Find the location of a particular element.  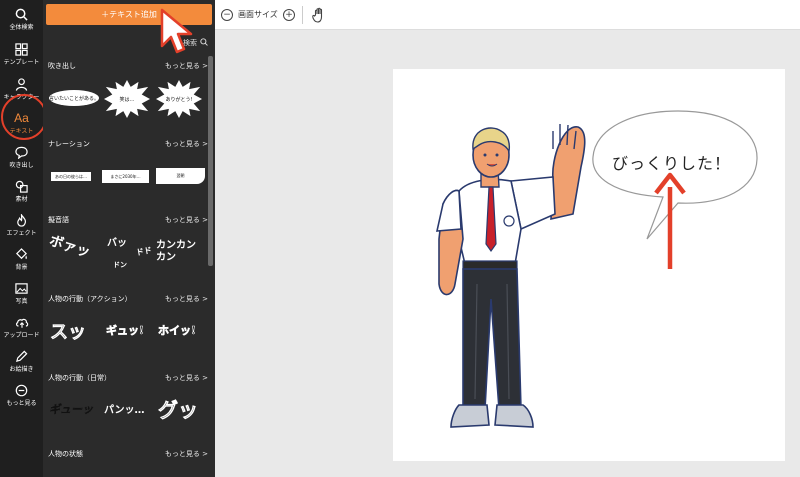

rail-item-drawing: お絵描き is located at coordinates (21, 366).